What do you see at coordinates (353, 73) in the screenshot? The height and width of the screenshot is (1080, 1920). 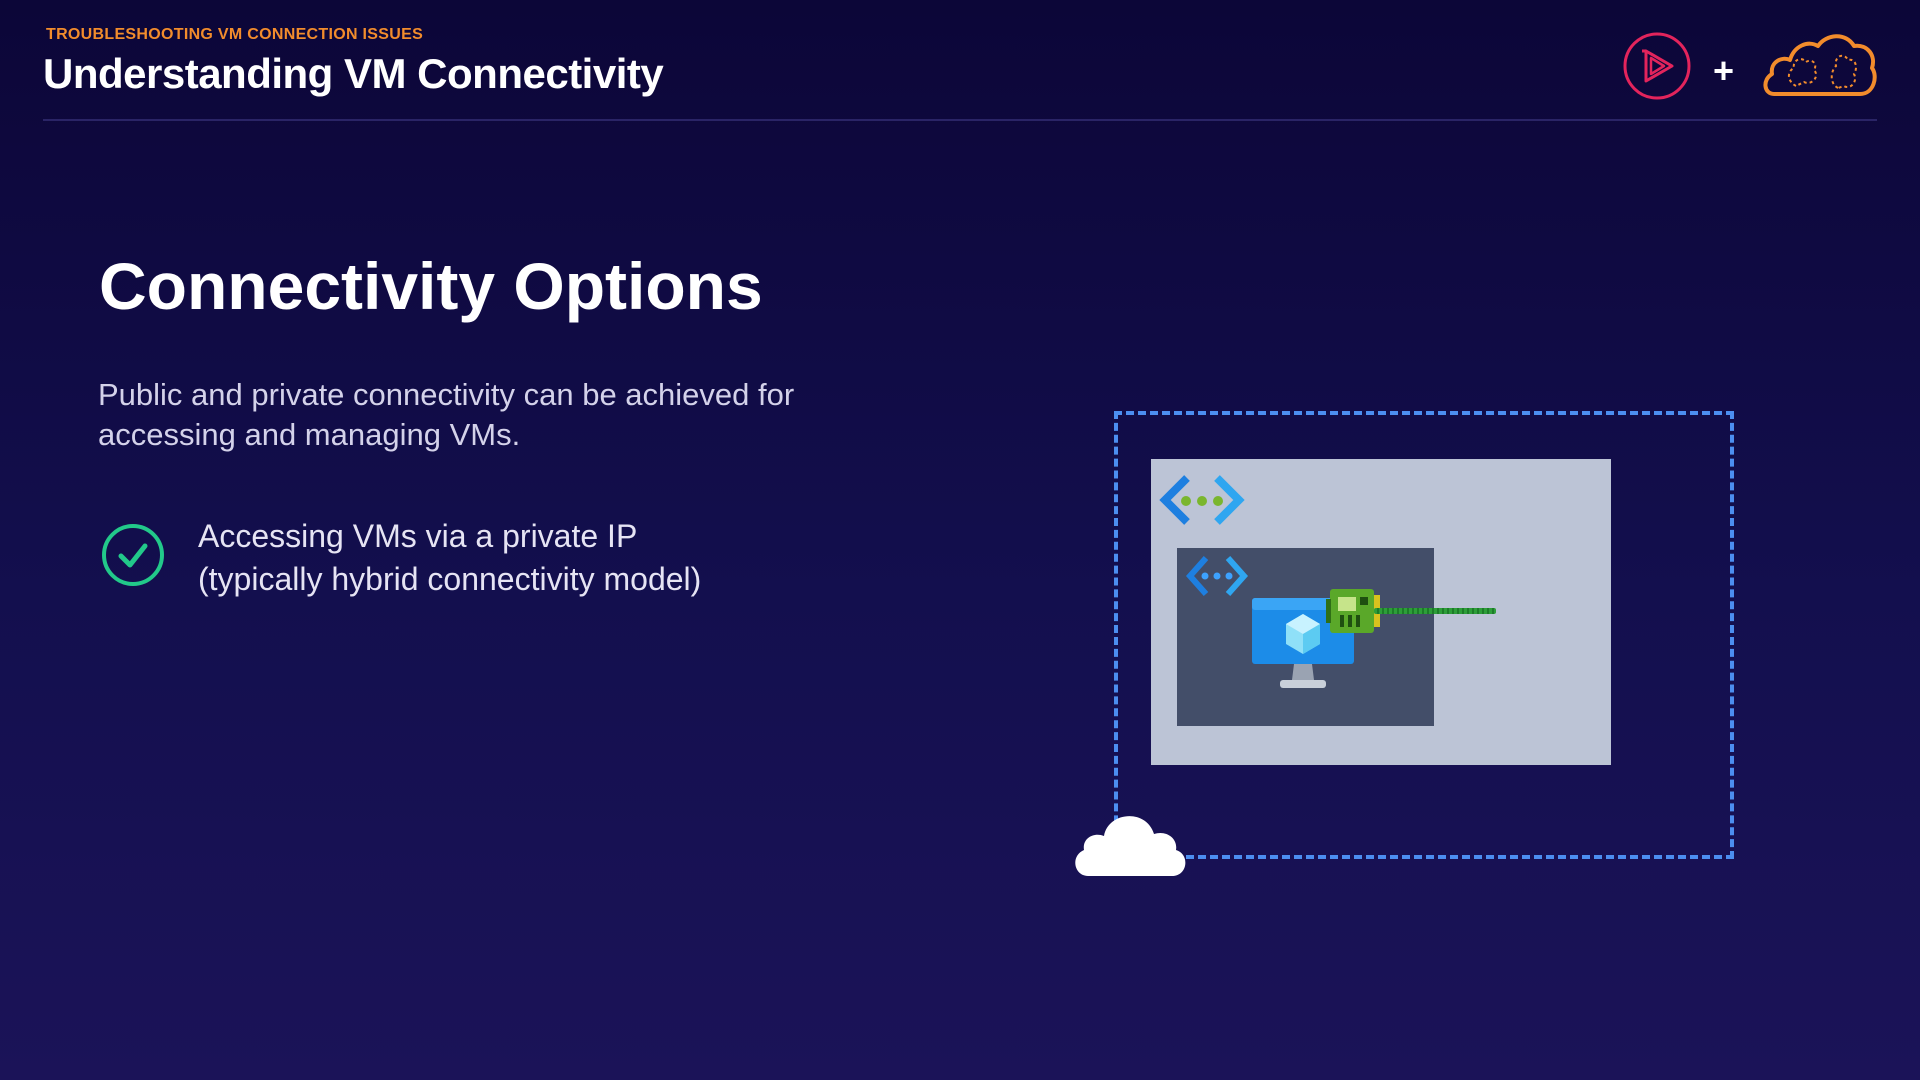 I see `page-title: Understanding VM Connectivity` at bounding box center [353, 73].